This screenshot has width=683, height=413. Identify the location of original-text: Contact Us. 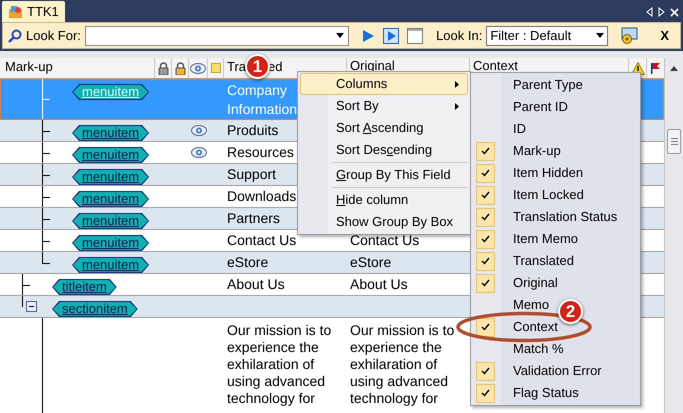
(385, 240).